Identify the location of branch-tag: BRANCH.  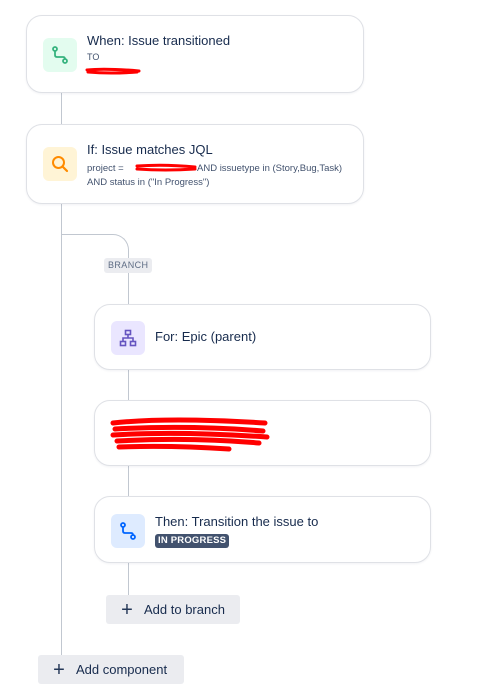
(128, 265).